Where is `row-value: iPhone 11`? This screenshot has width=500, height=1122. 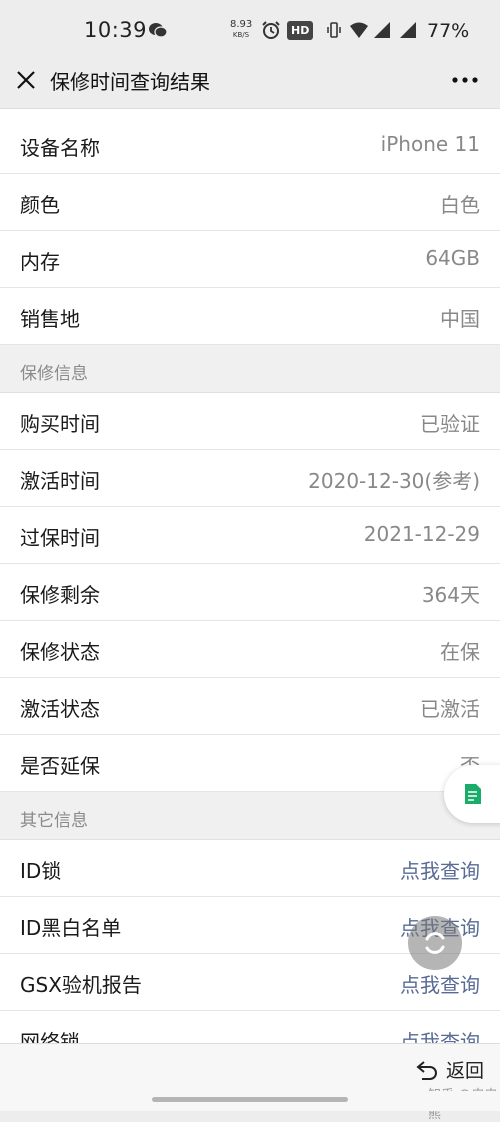
row-value: iPhone 11 is located at coordinates (430, 144).